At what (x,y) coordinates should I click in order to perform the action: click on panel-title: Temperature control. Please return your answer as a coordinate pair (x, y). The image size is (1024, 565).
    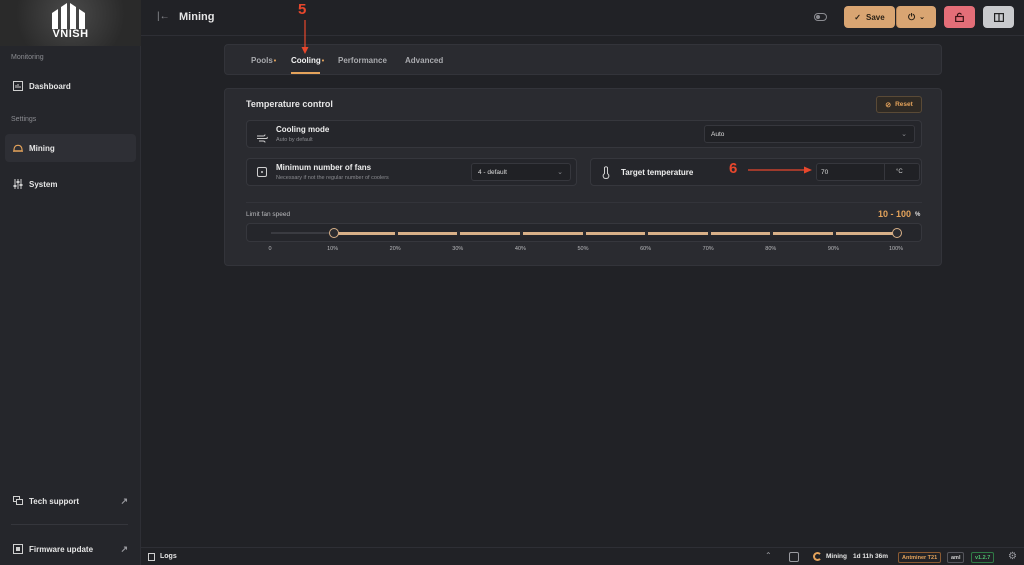
    Looking at the image, I should click on (289, 104).